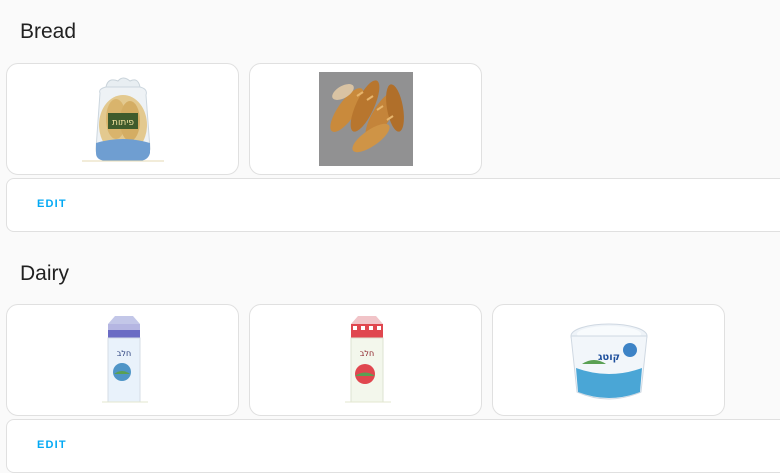 The image size is (780, 473). I want to click on section-title-dairy: Dairy, so click(45, 273).